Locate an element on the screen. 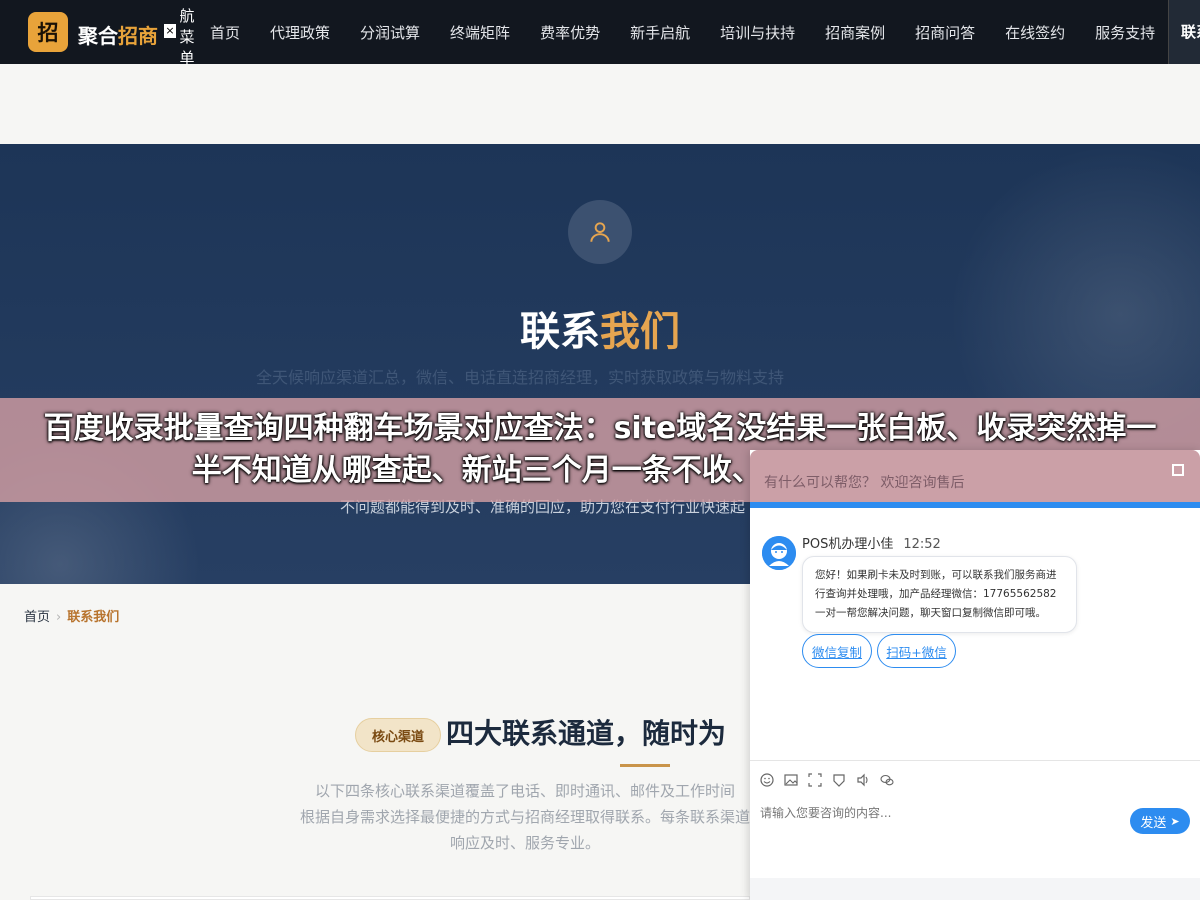 Image resolution: width=1200 pixels, height=900 pixels. breadcrumb: 首页 › 联系我们 is located at coordinates (71, 615).